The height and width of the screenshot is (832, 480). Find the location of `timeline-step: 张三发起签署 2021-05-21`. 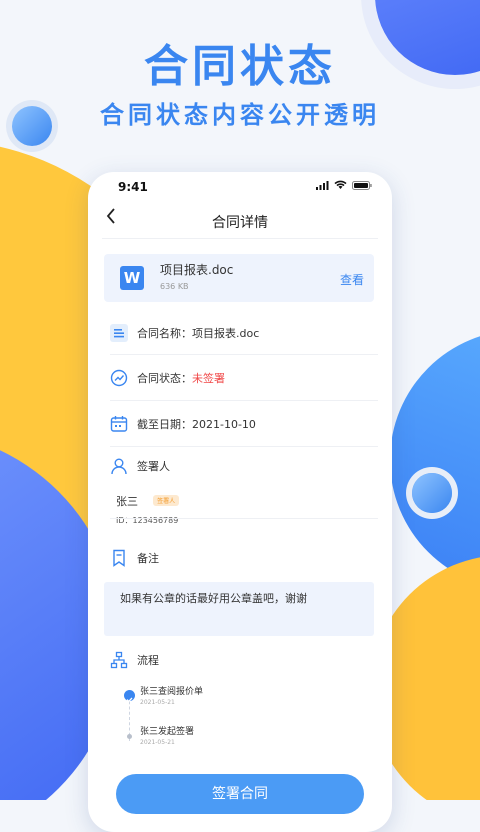

timeline-step: 张三发起签署 2021-05-21 is located at coordinates (167, 735).